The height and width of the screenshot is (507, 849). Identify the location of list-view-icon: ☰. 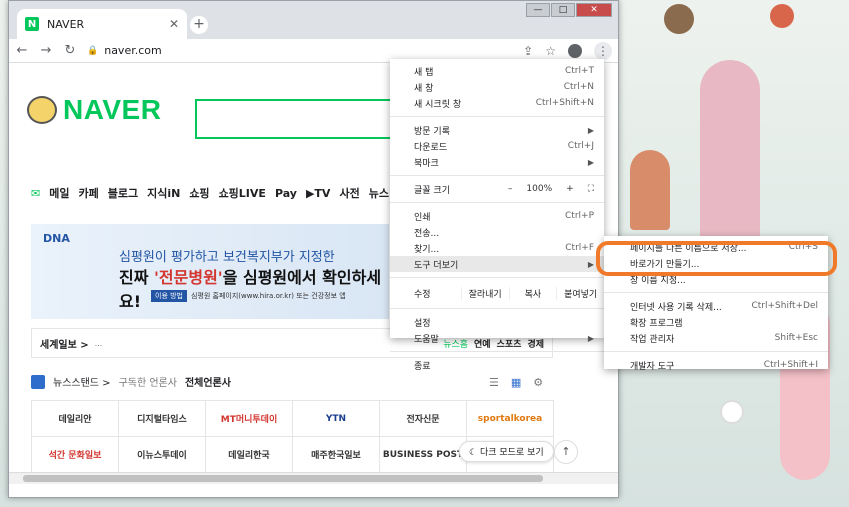
(494, 382).